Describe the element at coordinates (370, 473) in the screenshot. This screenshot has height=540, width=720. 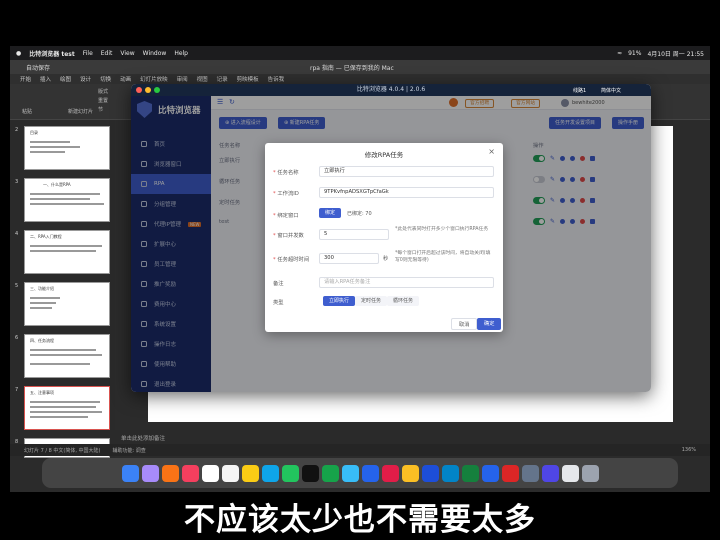
I see `outlook-icon` at that location.